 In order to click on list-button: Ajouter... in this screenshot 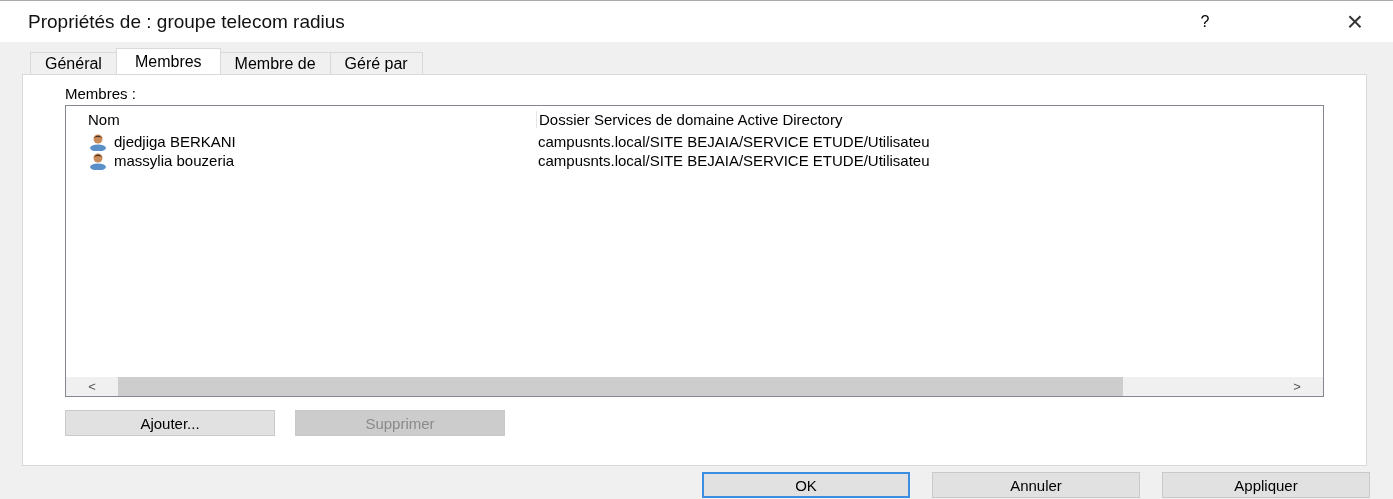, I will do `click(170, 423)`.